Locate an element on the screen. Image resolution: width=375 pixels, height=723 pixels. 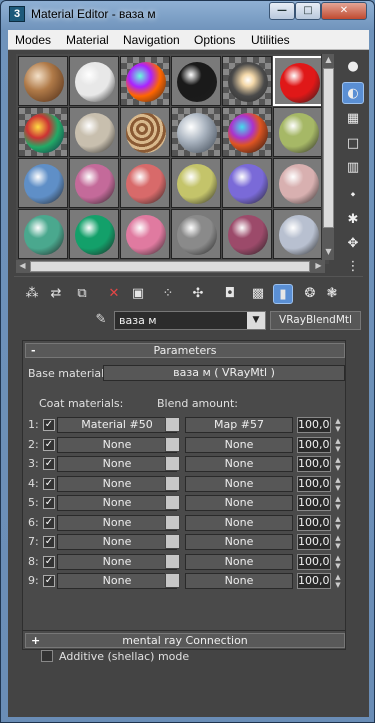
put-to-library-icon: ✣ is located at coordinates (198, 294).